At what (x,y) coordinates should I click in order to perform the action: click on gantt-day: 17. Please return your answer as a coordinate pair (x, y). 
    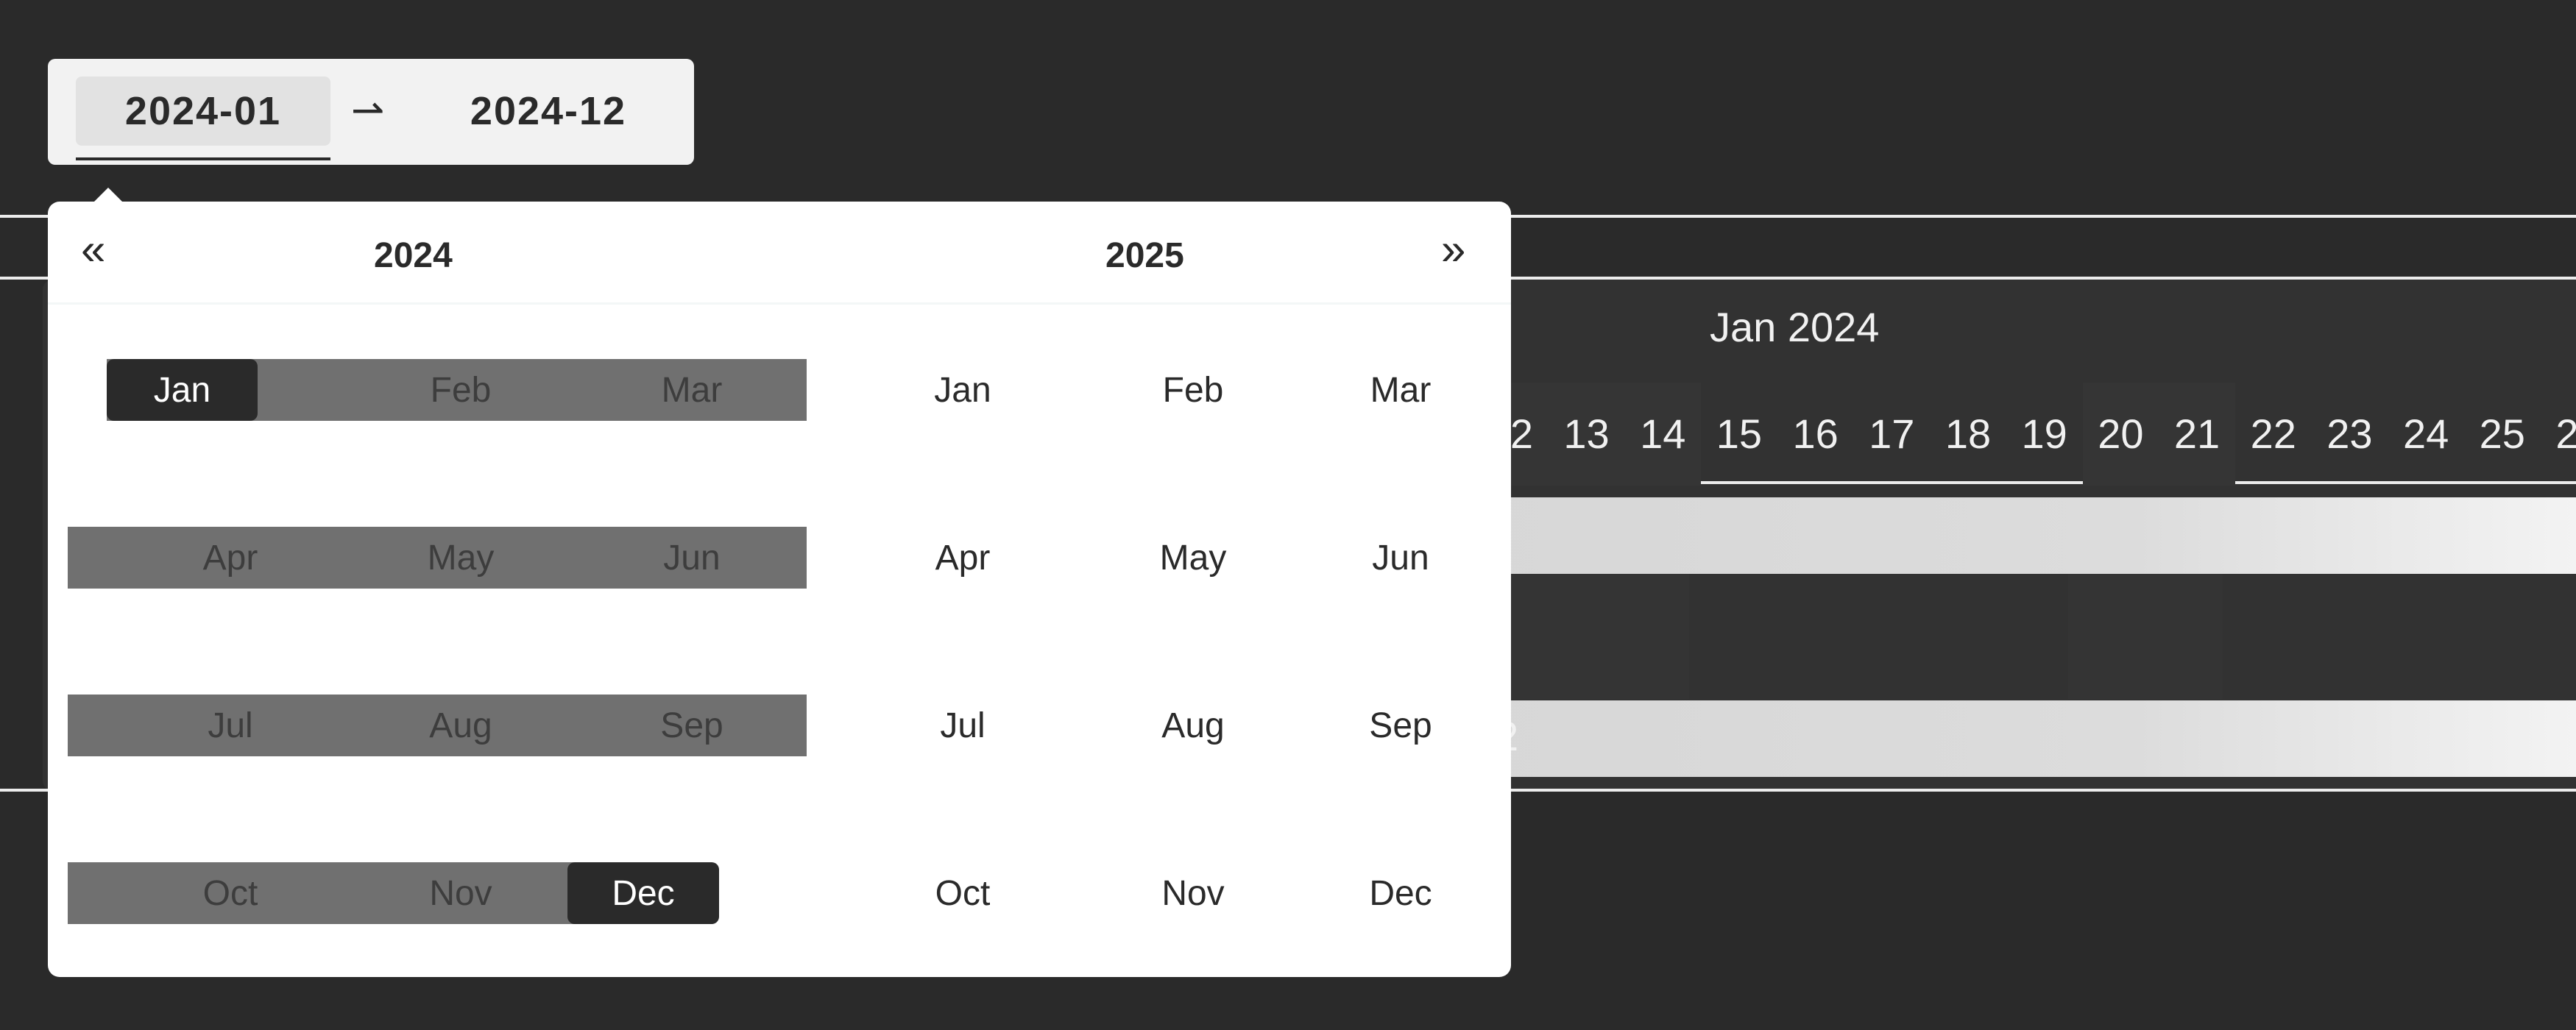
    Looking at the image, I should click on (1892, 434).